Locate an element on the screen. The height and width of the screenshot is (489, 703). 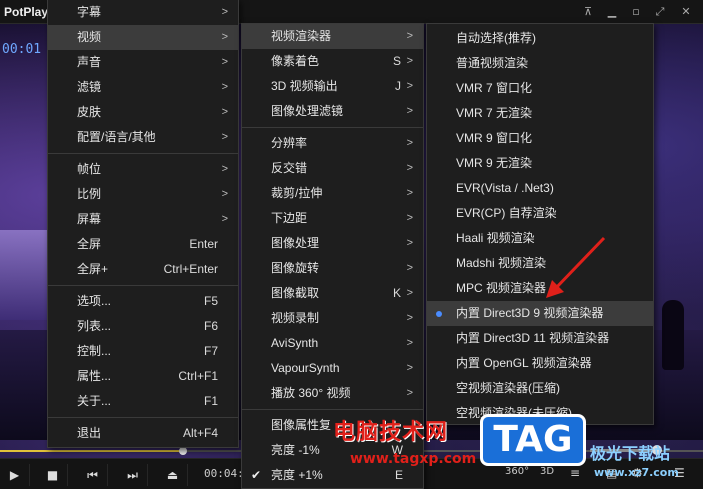
main-menu-item-1: 视频 > is located at coordinates (143, 37).